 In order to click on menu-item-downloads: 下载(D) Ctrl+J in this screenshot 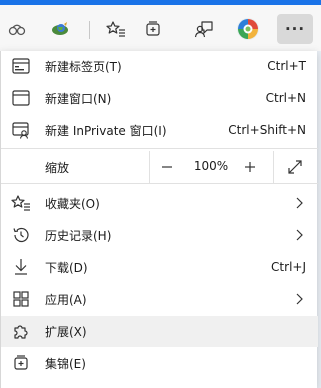, I will do `click(159, 267)`.